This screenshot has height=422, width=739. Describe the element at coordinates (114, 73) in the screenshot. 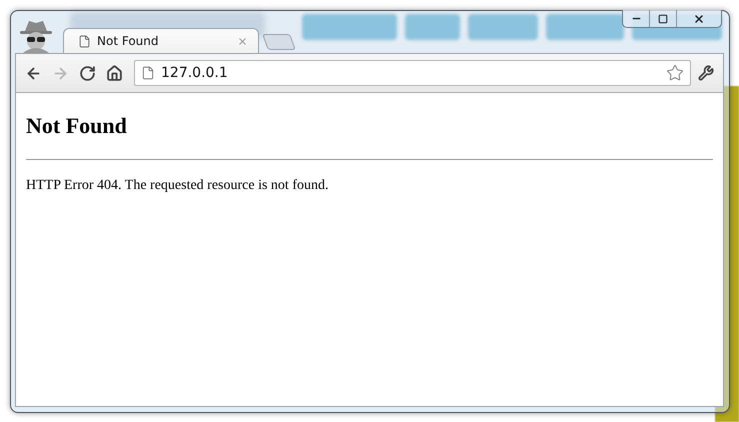

I see `home-icon` at that location.